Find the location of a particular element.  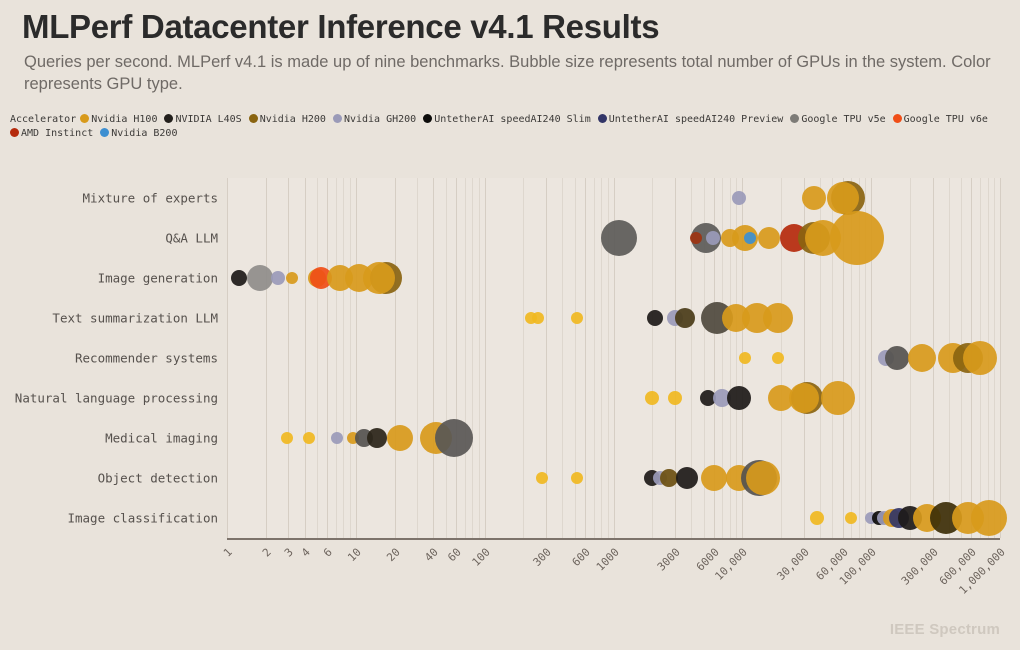

x-axis-tick-label: 20 is located at coordinates (399, 551).